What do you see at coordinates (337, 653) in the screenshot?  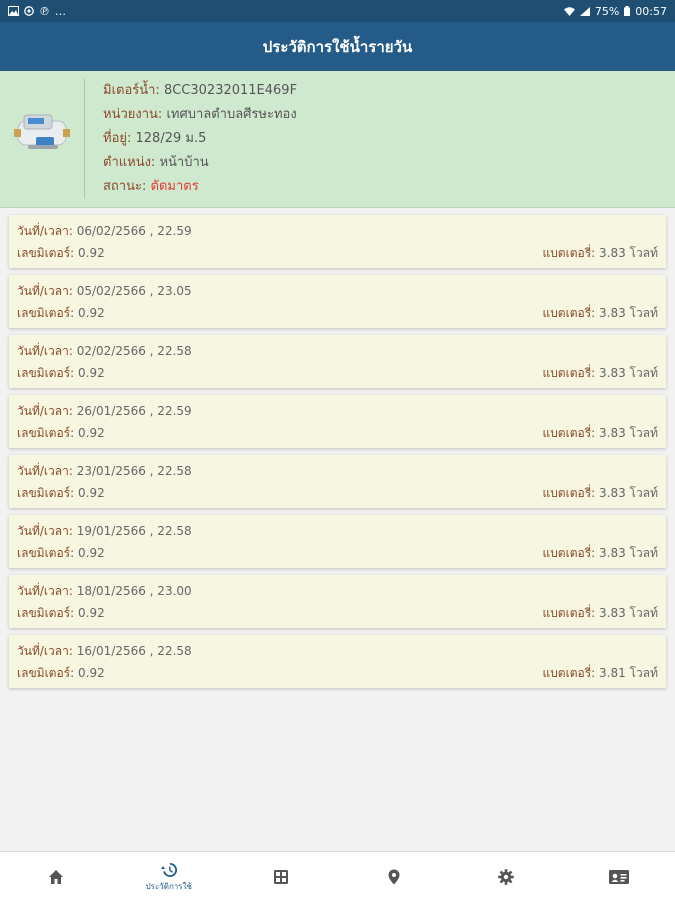 I see `record-datetime-row: วันที่/เวลา: 16/01/2566 , 22.58` at bounding box center [337, 653].